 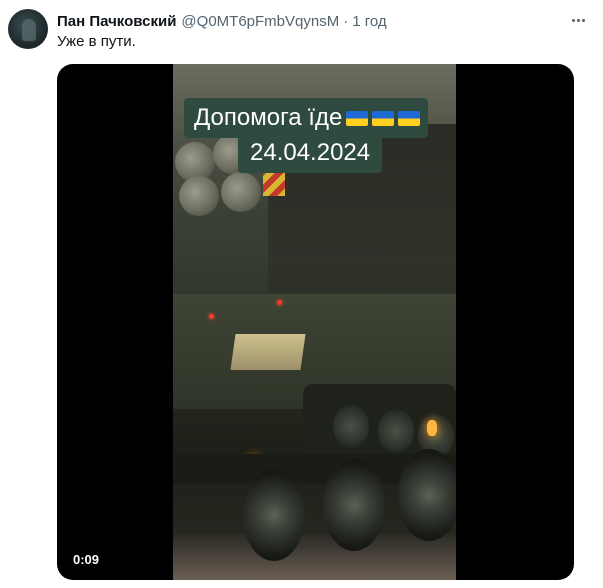 I want to click on caption-text: Допомога їде, so click(x=268, y=117).